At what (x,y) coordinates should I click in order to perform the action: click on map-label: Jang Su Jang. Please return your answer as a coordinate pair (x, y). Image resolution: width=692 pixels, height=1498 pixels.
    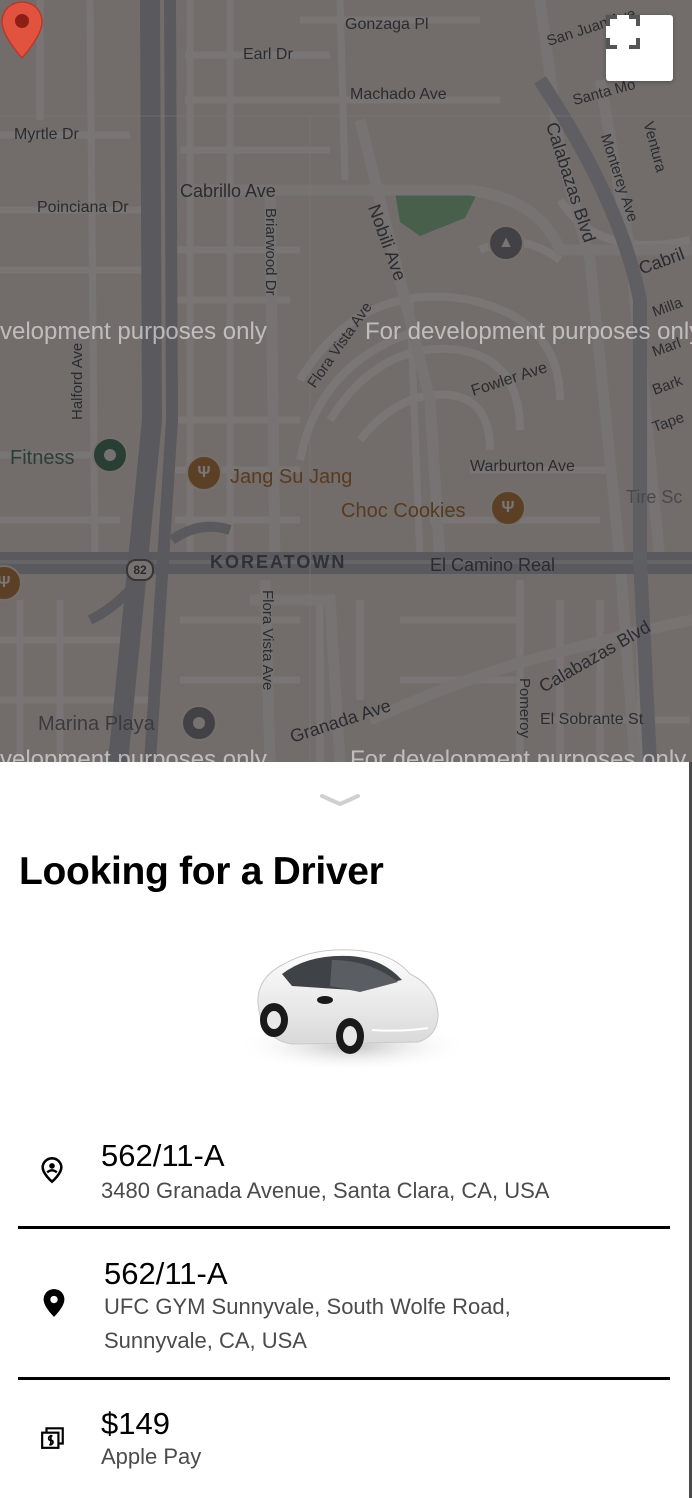
    Looking at the image, I should click on (291, 477).